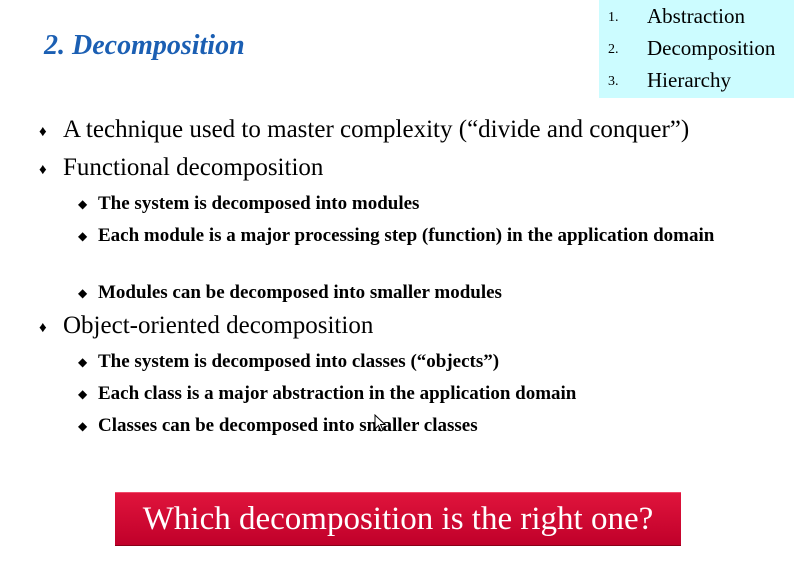 This screenshot has height=570, width=794. What do you see at coordinates (259, 203) in the screenshot?
I see `sub-bullet-modules: The system is decomposed into modules` at bounding box center [259, 203].